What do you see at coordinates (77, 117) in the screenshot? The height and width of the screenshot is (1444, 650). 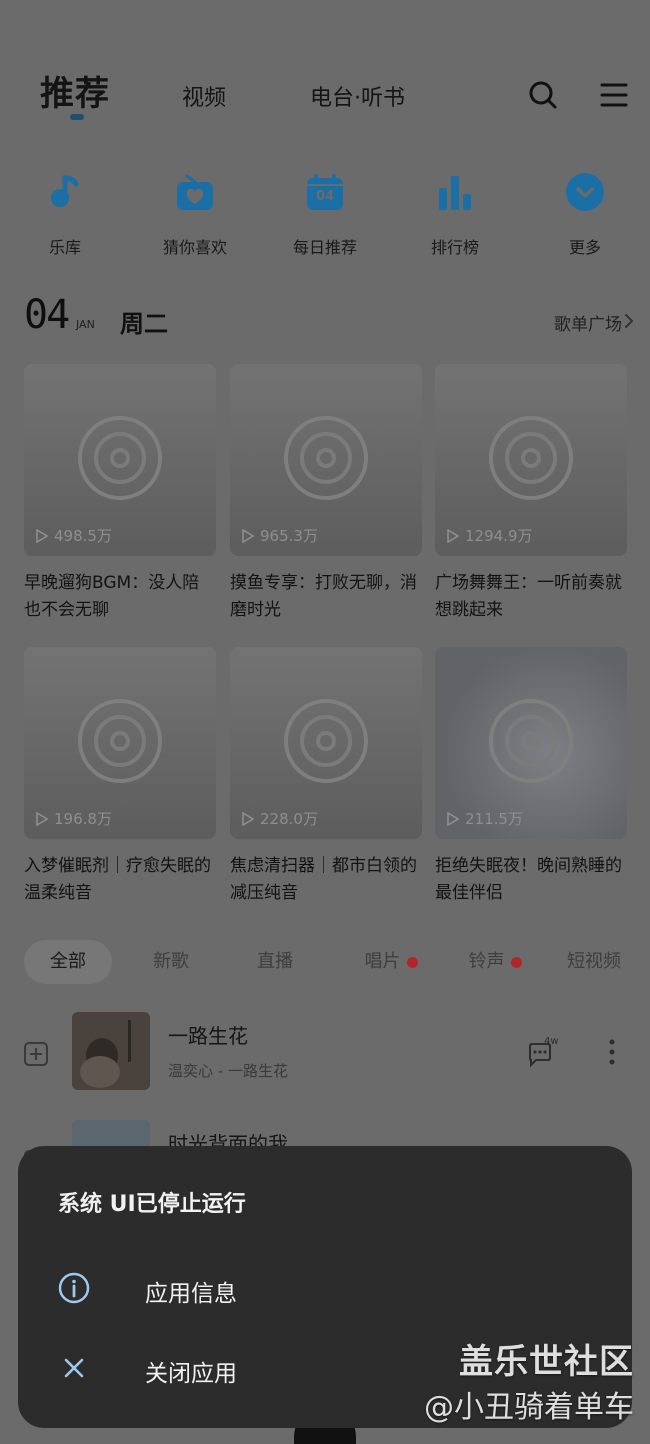 I see `active-tab-indicator` at bounding box center [77, 117].